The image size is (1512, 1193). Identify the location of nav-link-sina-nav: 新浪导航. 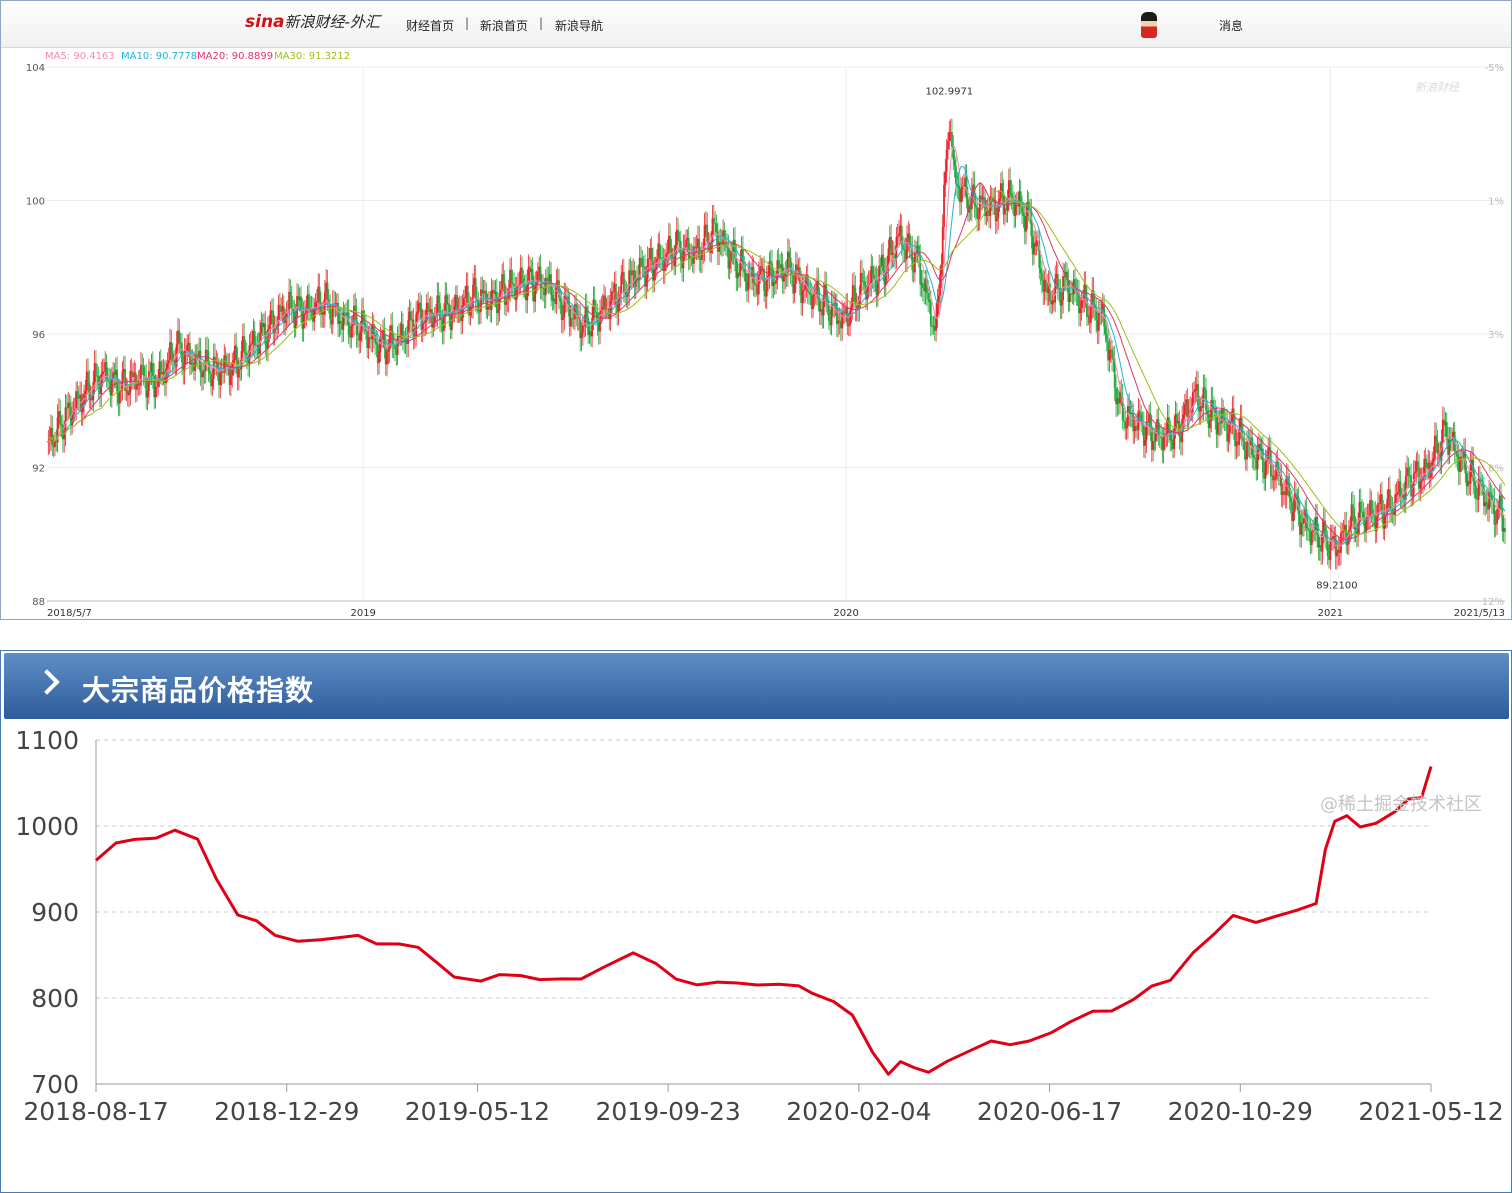
(579, 25).